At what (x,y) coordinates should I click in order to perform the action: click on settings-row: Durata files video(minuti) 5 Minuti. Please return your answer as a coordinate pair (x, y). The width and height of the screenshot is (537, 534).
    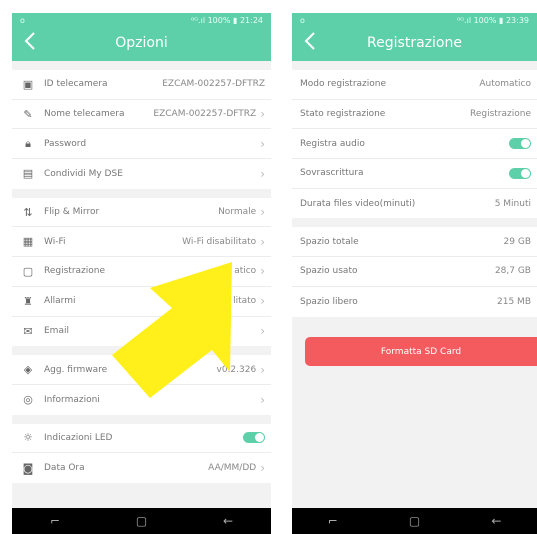
    Looking at the image, I should click on (414, 204).